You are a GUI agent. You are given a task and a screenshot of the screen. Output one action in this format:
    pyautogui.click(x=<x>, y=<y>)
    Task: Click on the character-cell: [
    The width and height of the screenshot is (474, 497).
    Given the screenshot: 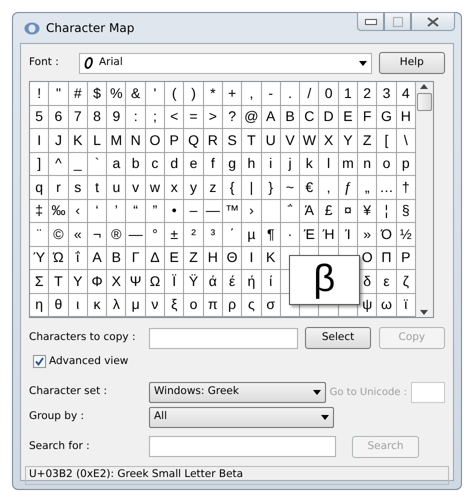 What is the action you would take?
    pyautogui.click(x=387, y=140)
    